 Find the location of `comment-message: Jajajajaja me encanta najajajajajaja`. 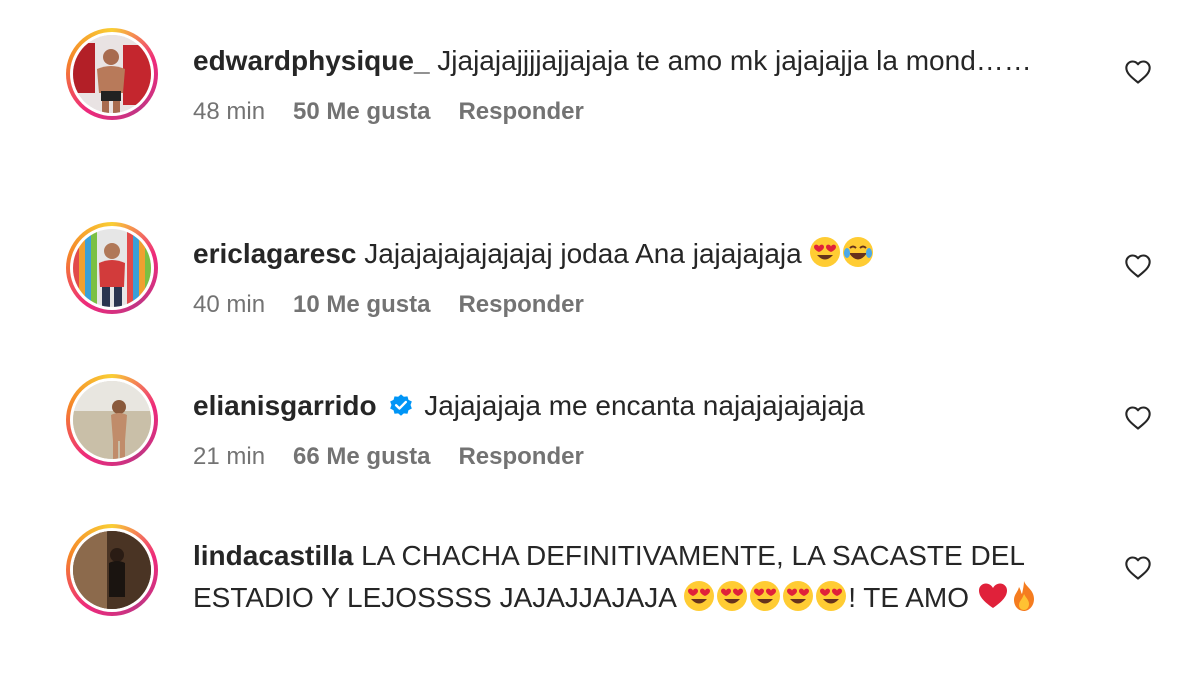

comment-message: Jajajajaja me encanta najajajajajaja is located at coordinates (644, 405).